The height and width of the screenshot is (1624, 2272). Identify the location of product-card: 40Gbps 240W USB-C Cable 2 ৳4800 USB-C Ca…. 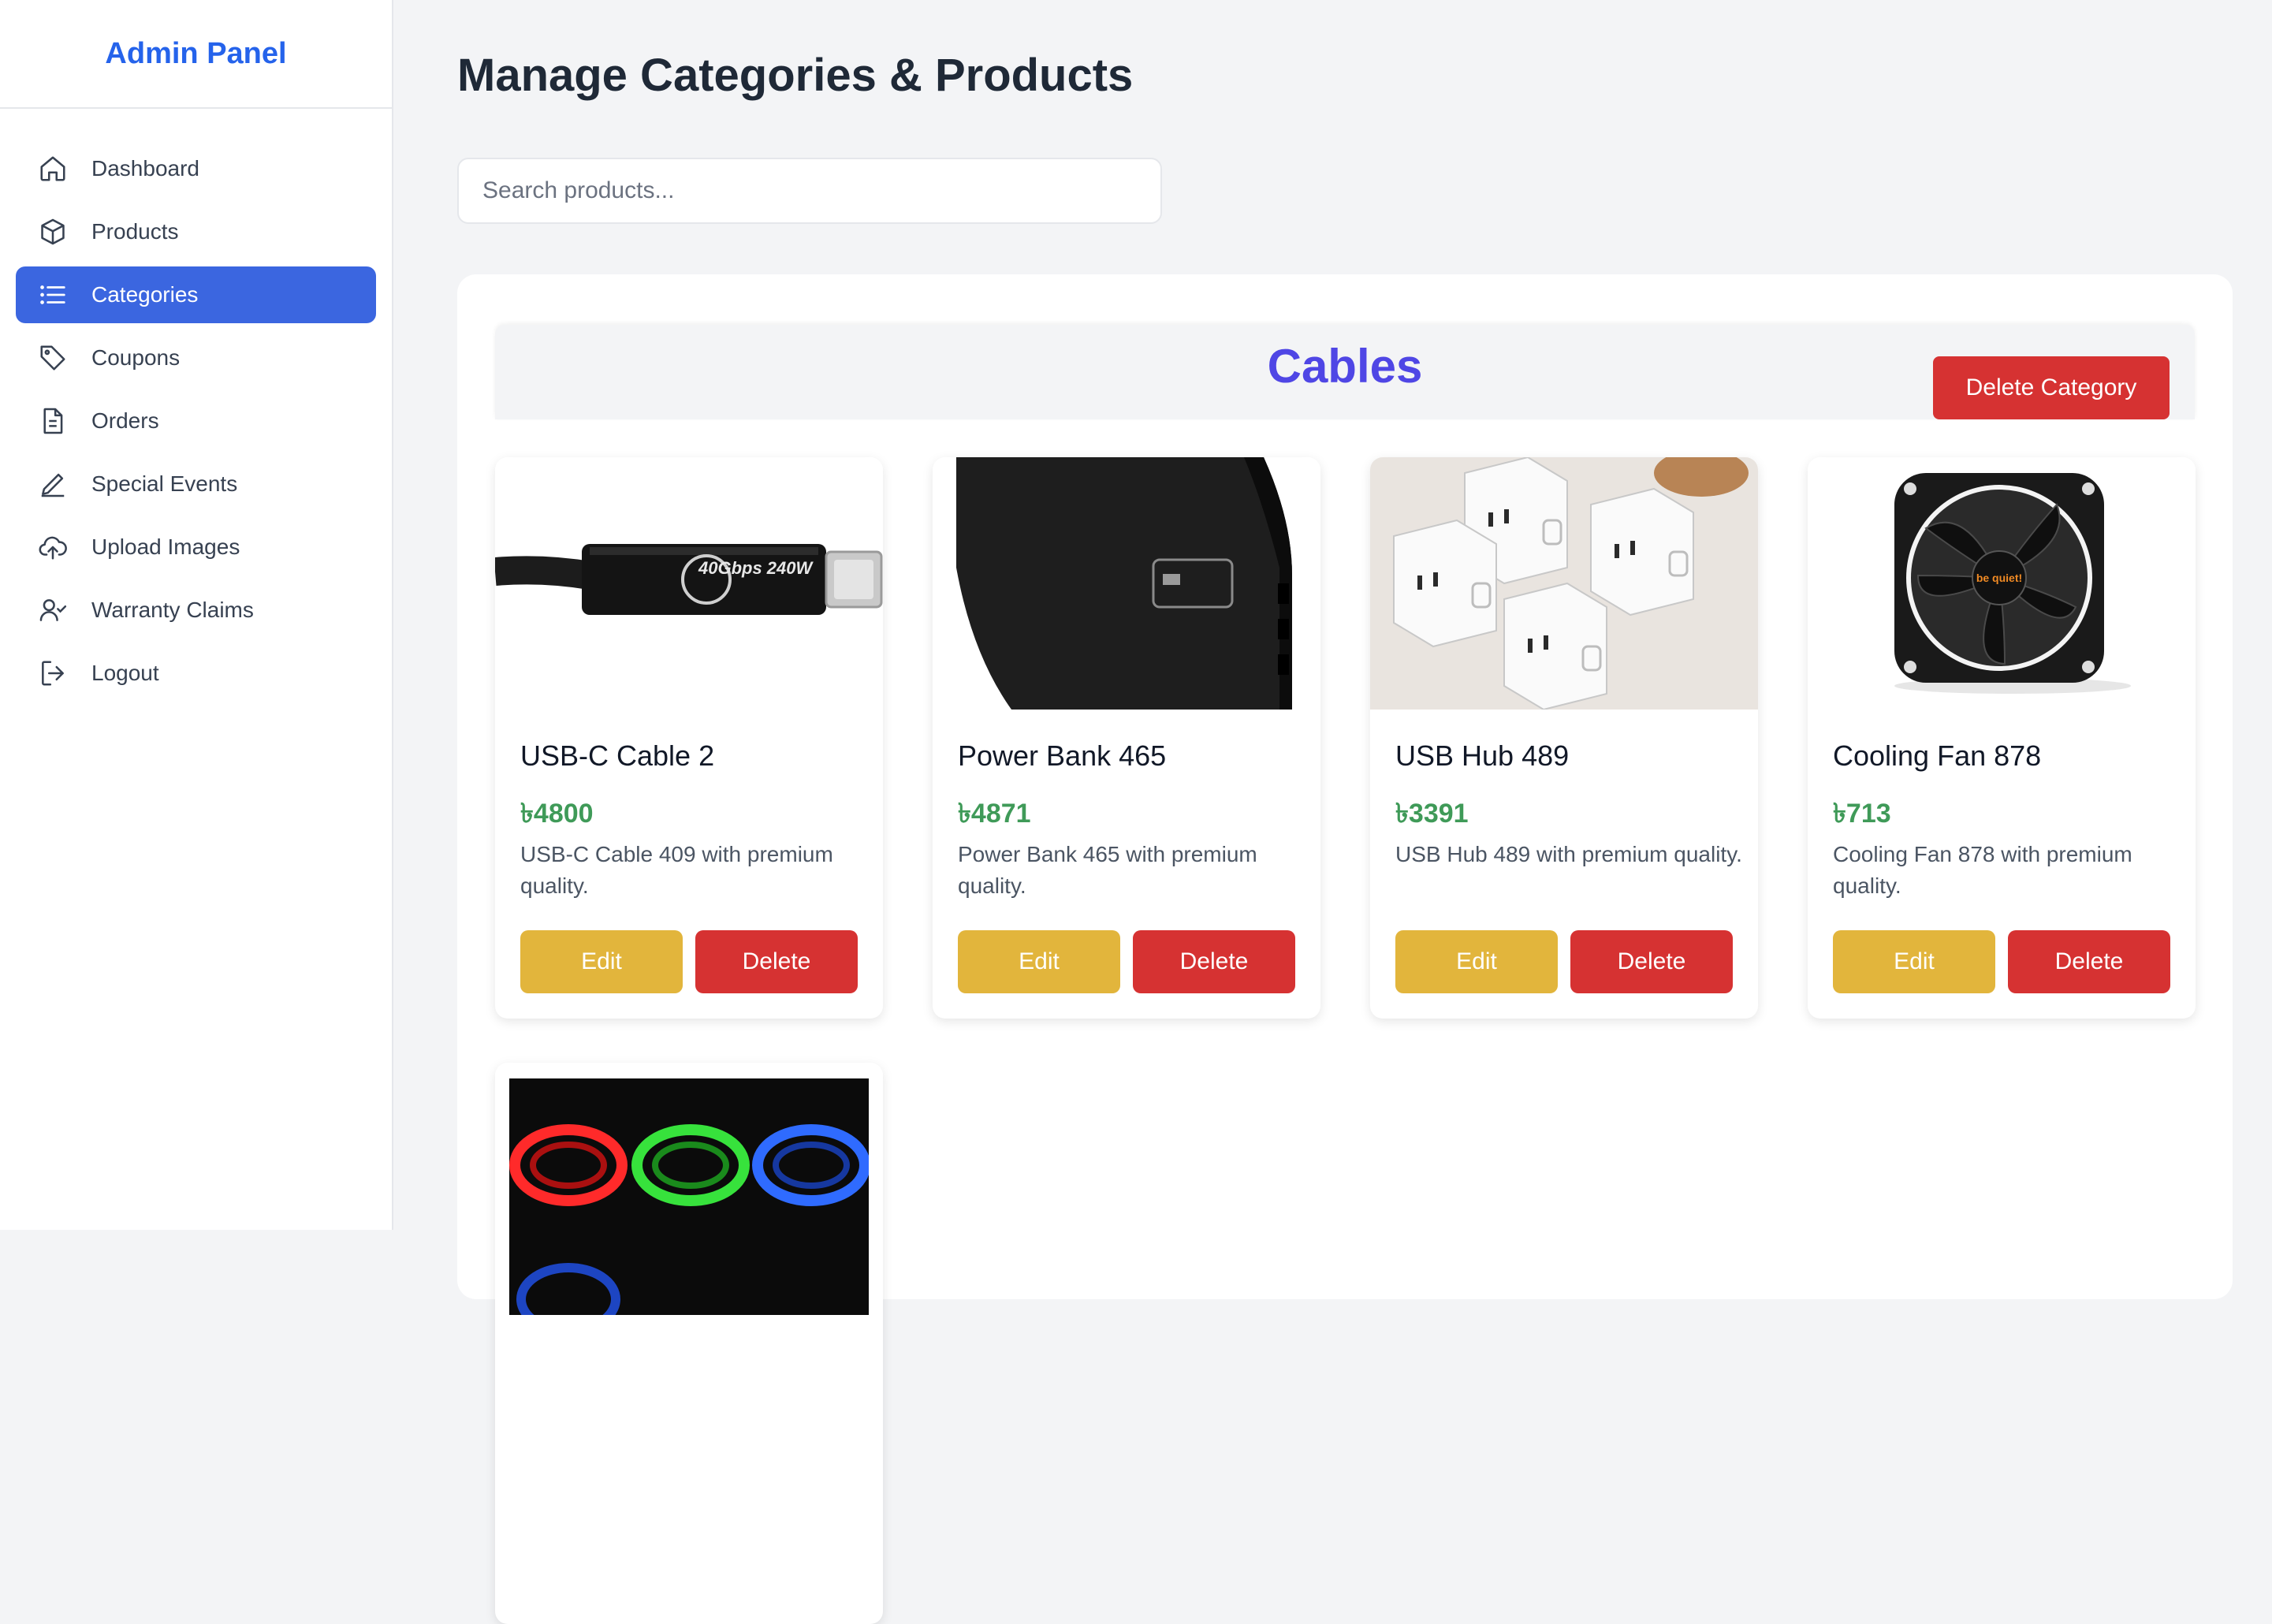
(689, 738).